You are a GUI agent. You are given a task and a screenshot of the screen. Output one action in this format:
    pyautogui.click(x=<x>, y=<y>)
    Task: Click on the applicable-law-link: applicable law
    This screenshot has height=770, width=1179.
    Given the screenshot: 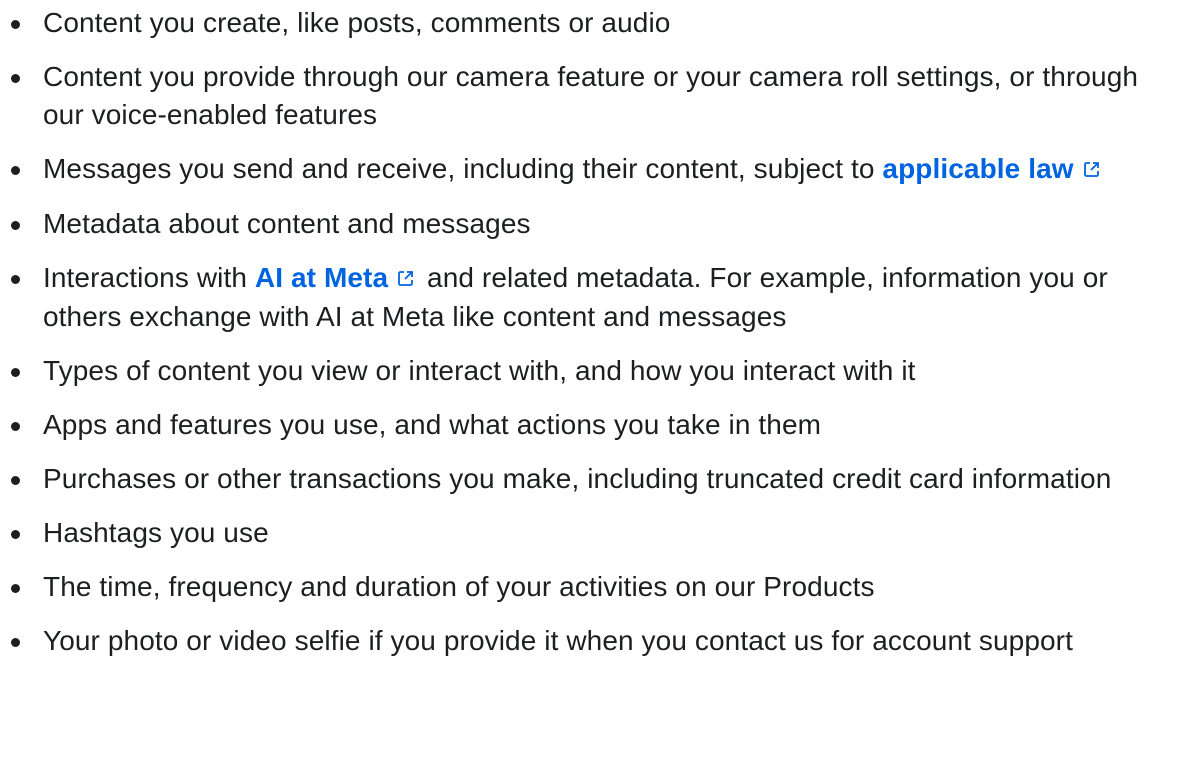 What is the action you would take?
    pyautogui.click(x=993, y=168)
    